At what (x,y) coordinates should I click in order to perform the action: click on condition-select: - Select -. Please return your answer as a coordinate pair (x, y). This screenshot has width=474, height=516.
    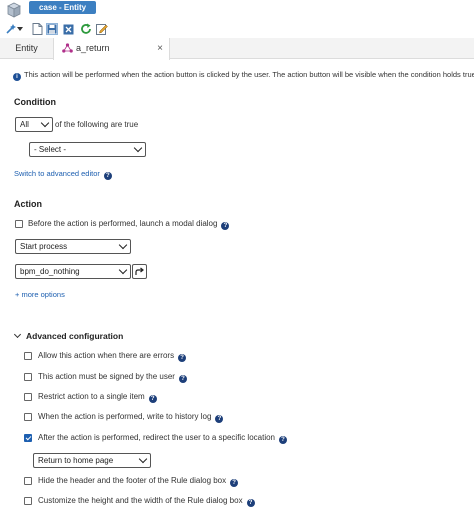
    Looking at the image, I should click on (87, 149).